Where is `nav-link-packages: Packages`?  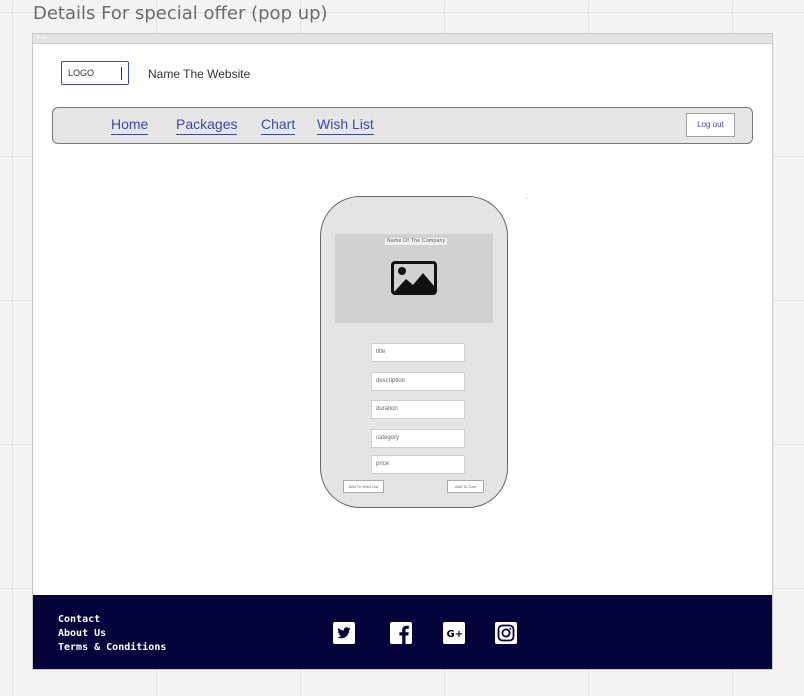
nav-link-packages: Packages is located at coordinates (207, 126).